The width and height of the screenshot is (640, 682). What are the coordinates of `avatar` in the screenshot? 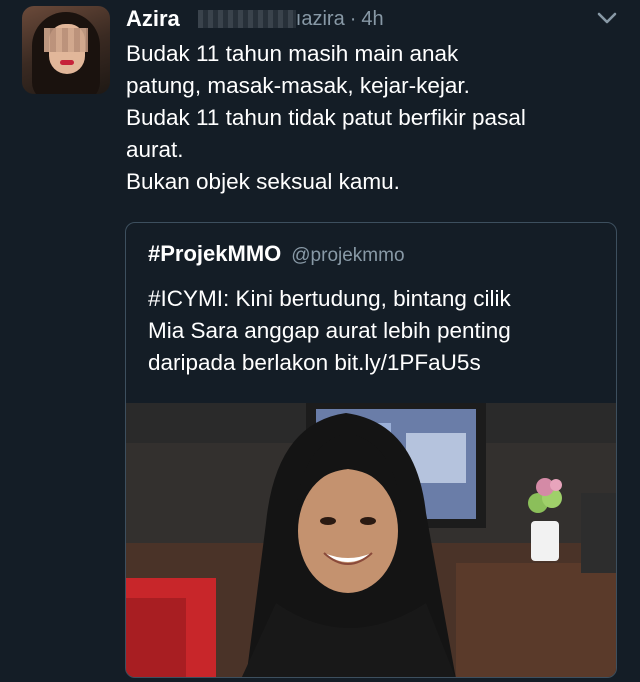 It's located at (66, 50).